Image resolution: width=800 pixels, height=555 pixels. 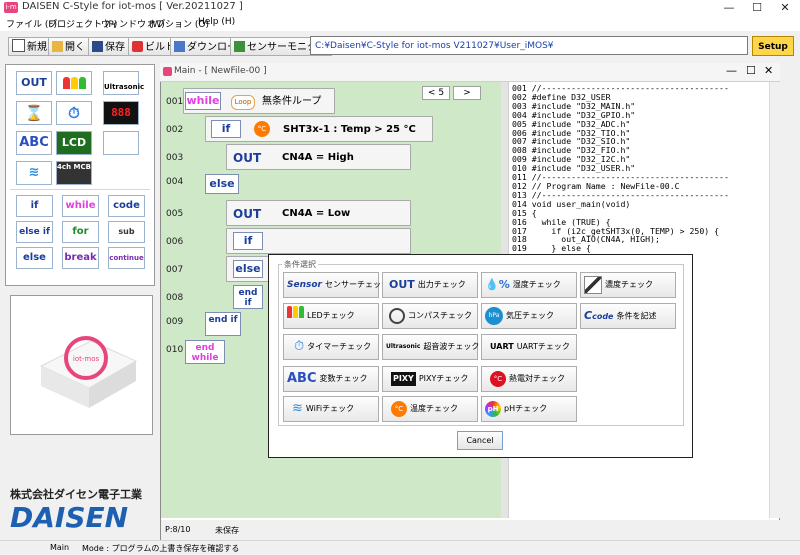 What do you see at coordinates (34, 173) in the screenshot?
I see `palette-wifi: ≋` at bounding box center [34, 173].